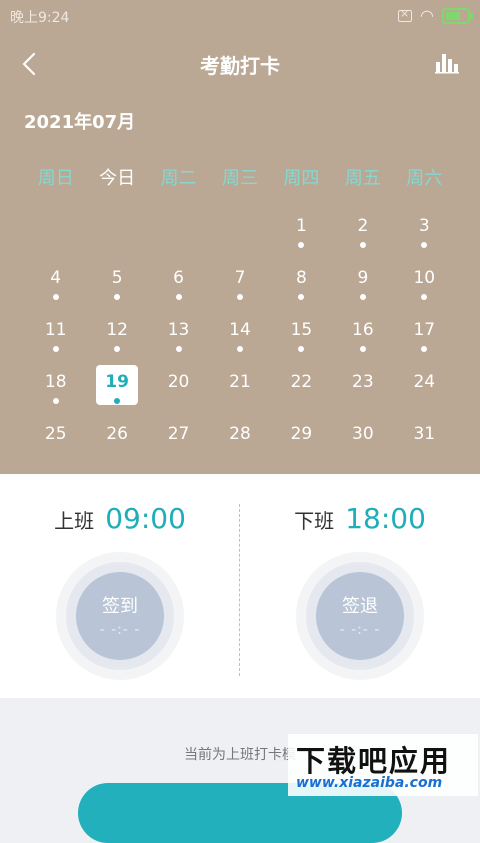  I want to click on on-duty-section: 上班 09:00 签到 - -:- -, so click(120, 586).